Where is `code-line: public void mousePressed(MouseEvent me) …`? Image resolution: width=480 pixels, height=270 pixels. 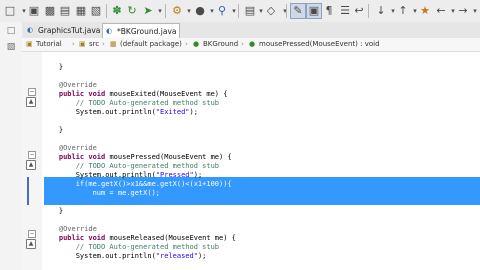
code-line: public void mousePressed(MouseEvent me) … is located at coordinates (137, 157).